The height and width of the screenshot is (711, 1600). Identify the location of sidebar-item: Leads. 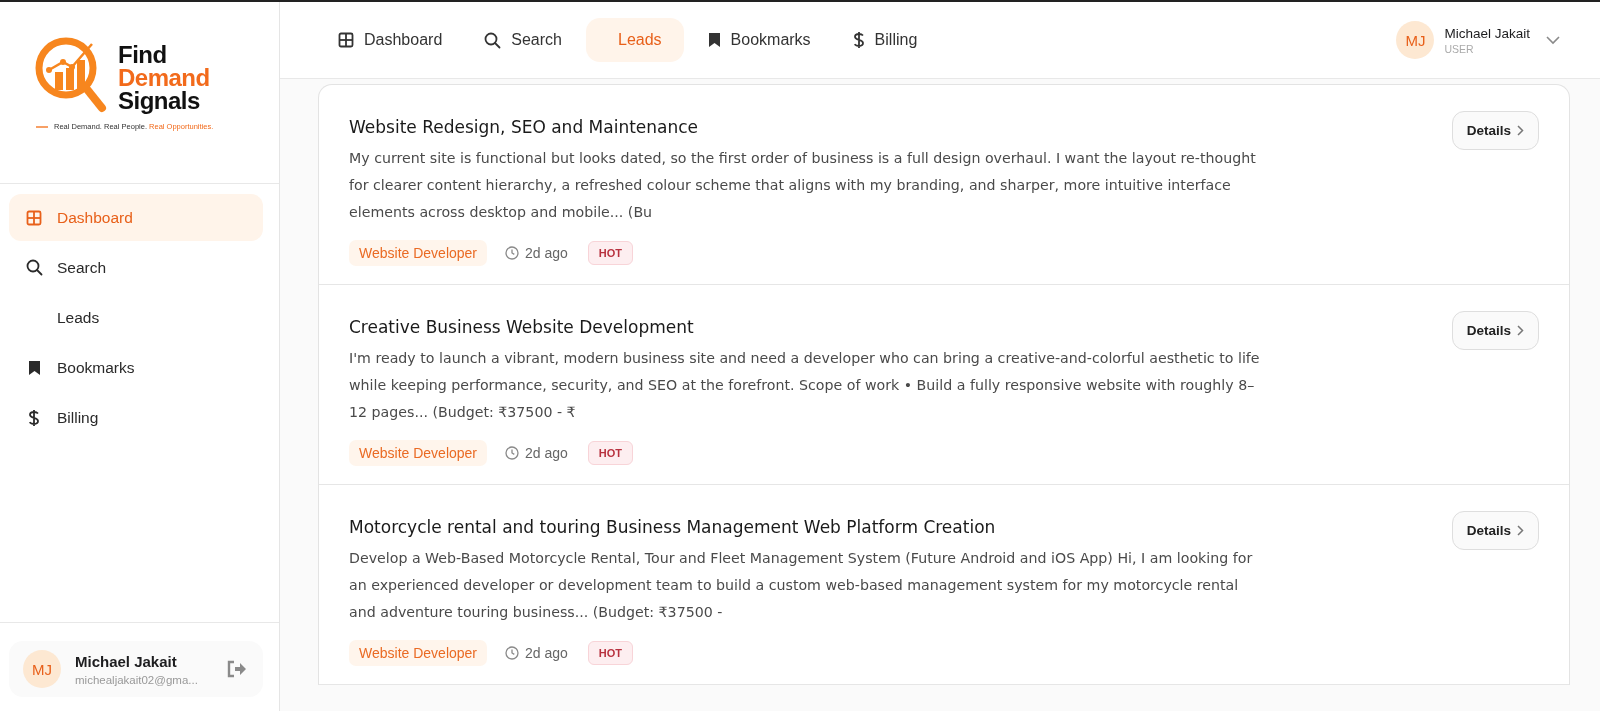
(136, 317).